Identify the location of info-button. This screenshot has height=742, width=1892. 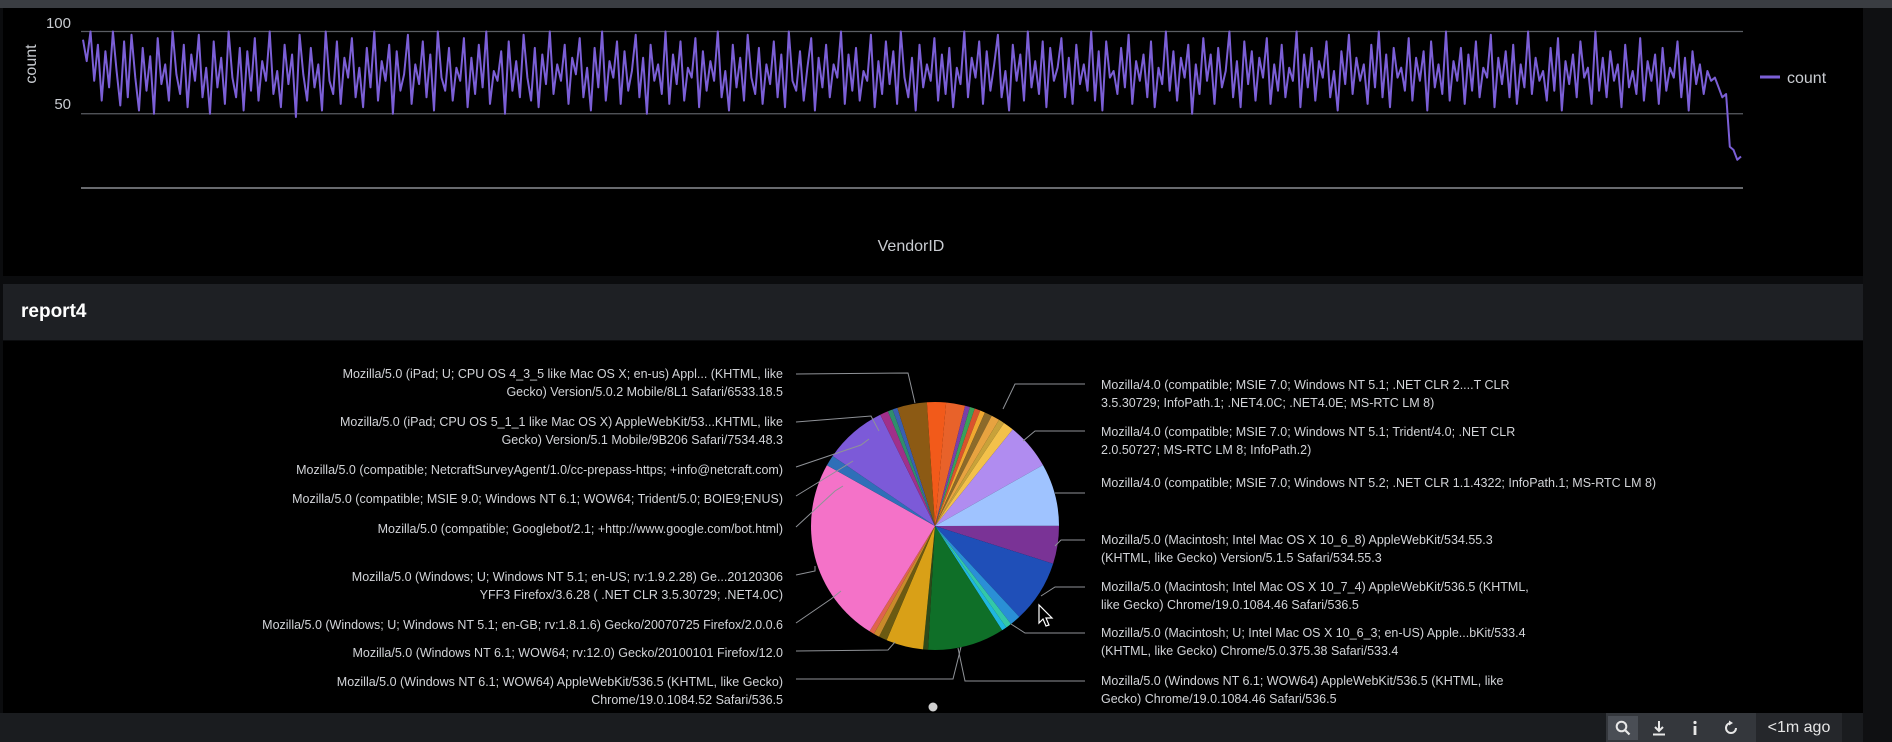
(1695, 728).